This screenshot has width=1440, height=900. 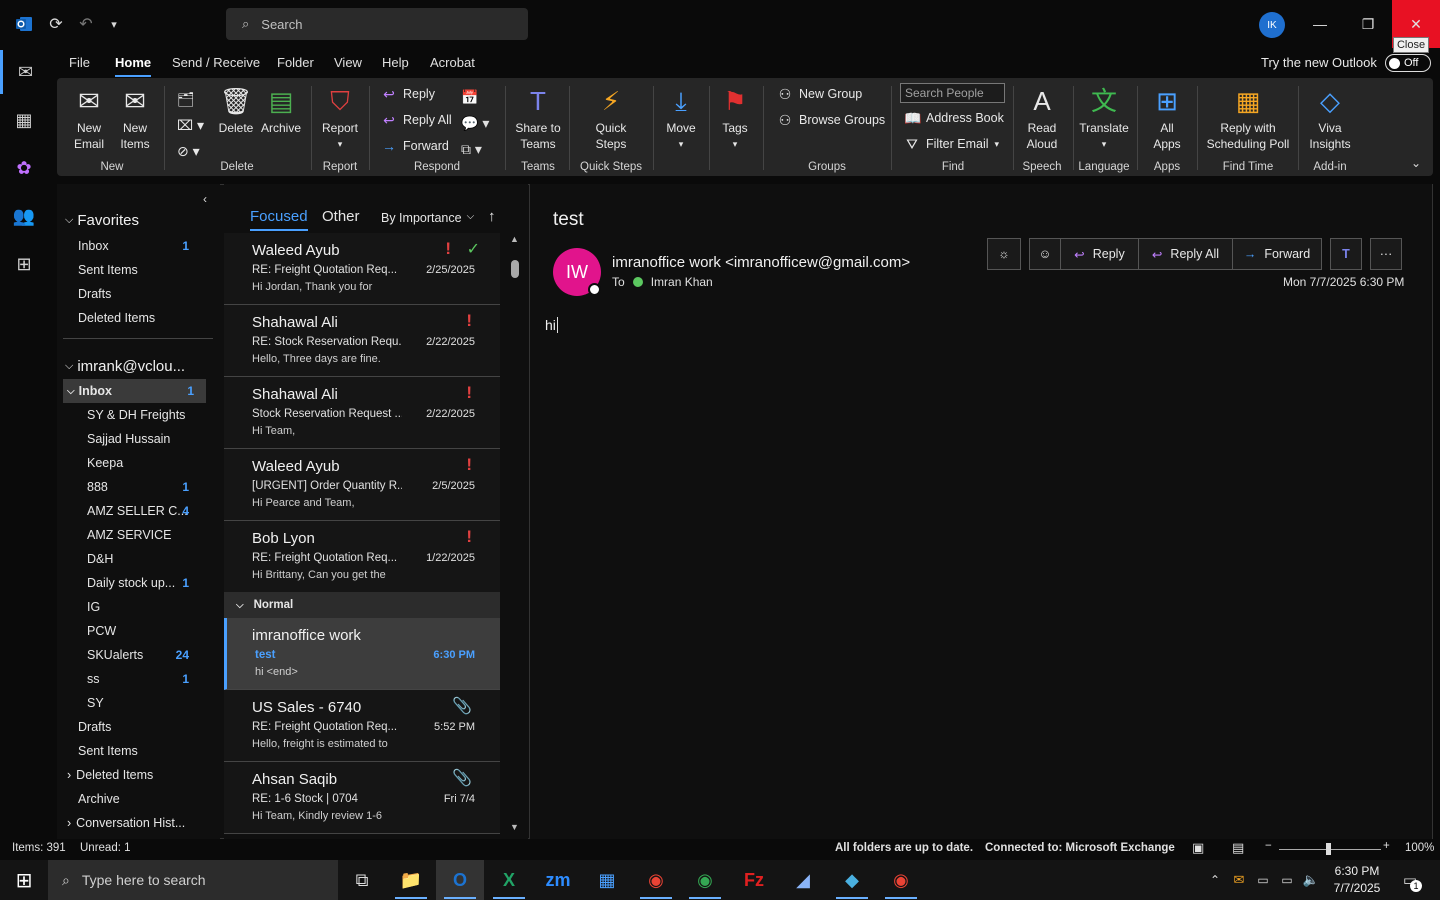 What do you see at coordinates (852, 880) in the screenshot?
I see `remote-app-icon: ◆` at bounding box center [852, 880].